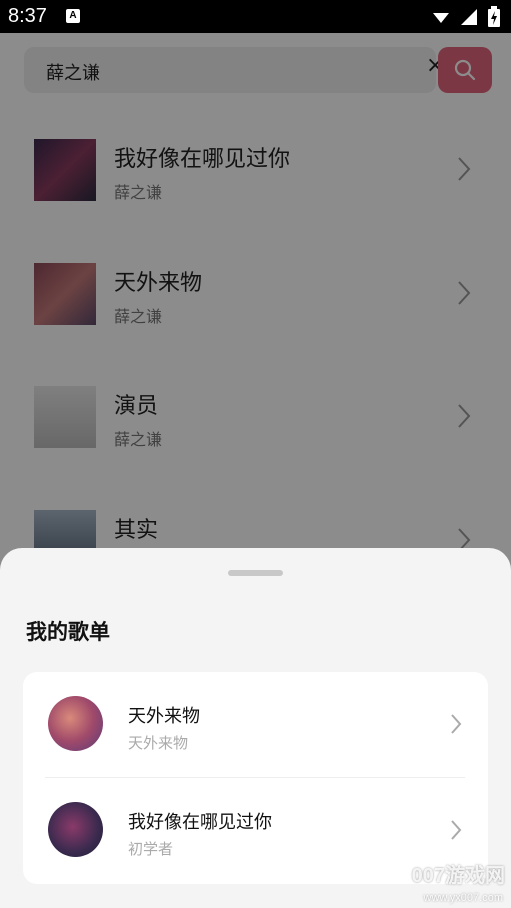  I want to click on status-time: 8:37, so click(27, 16).